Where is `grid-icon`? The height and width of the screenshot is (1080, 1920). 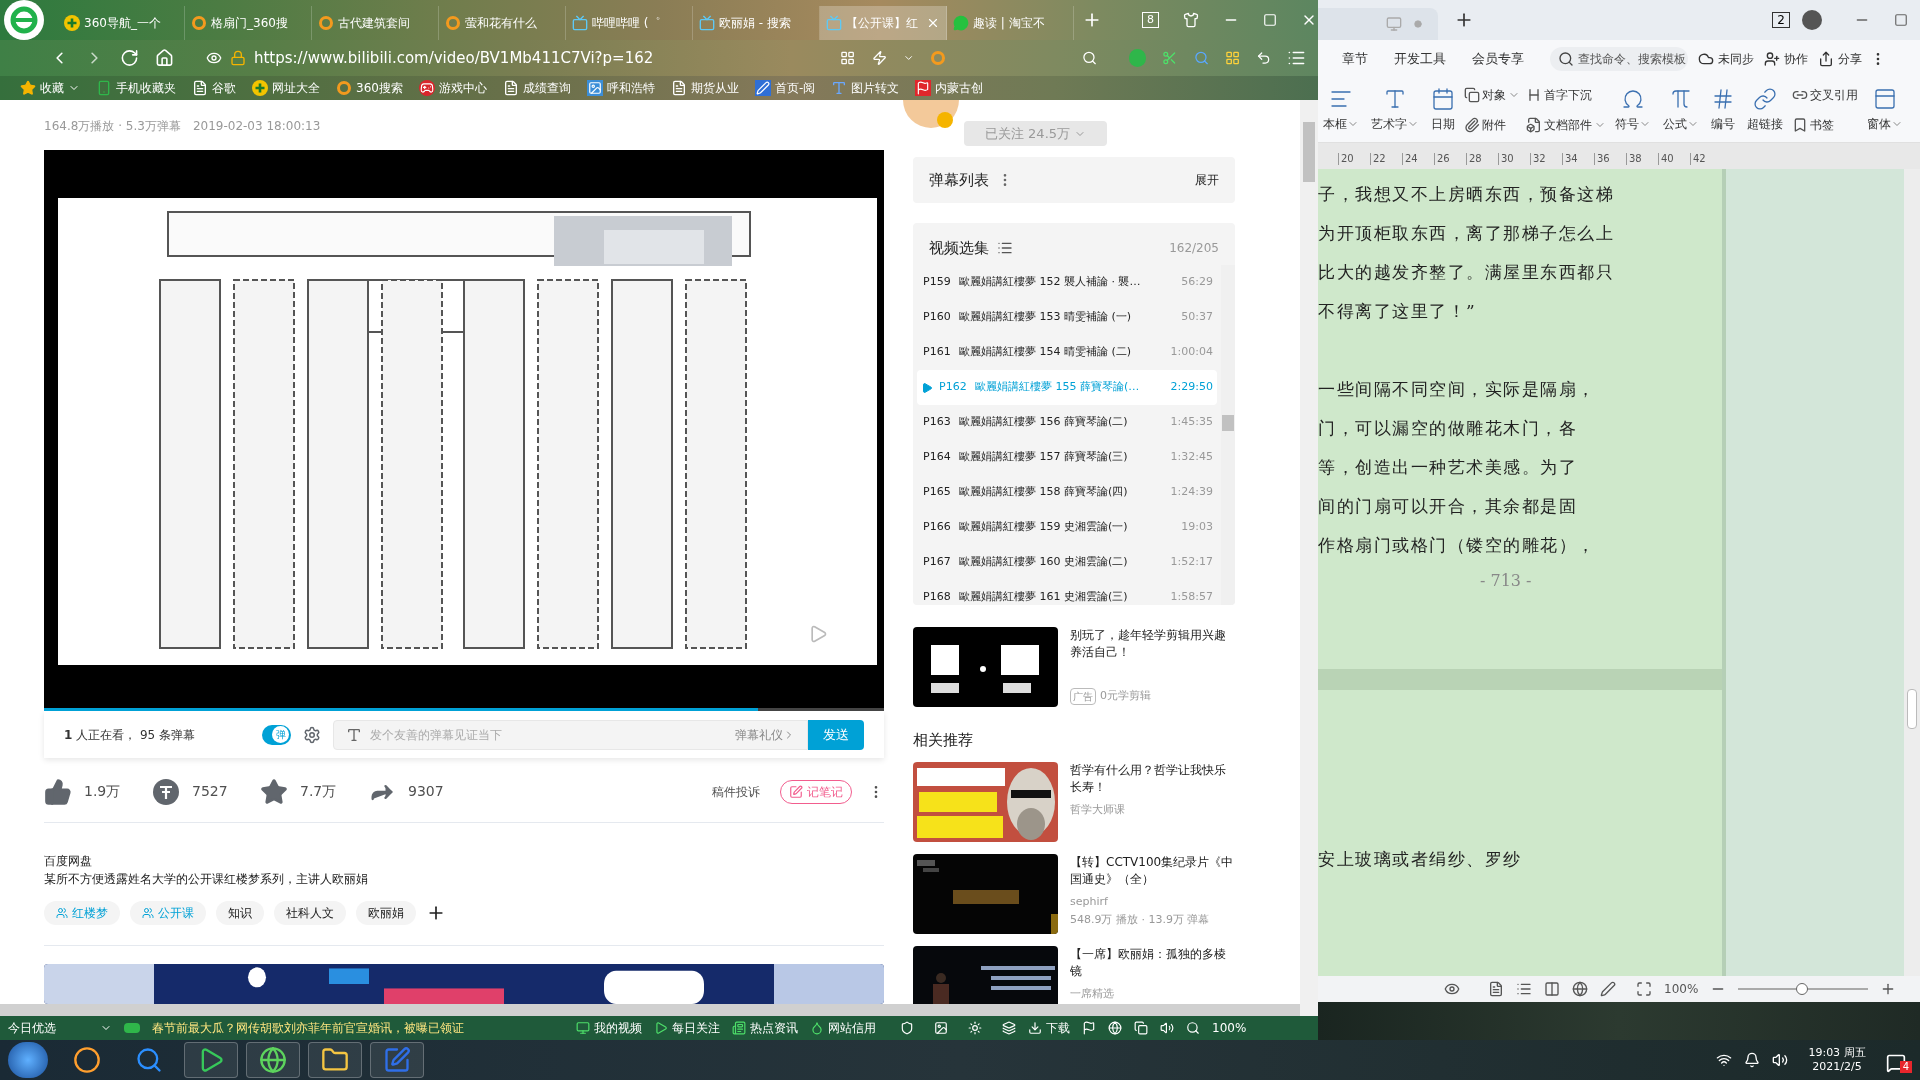 grid-icon is located at coordinates (848, 58).